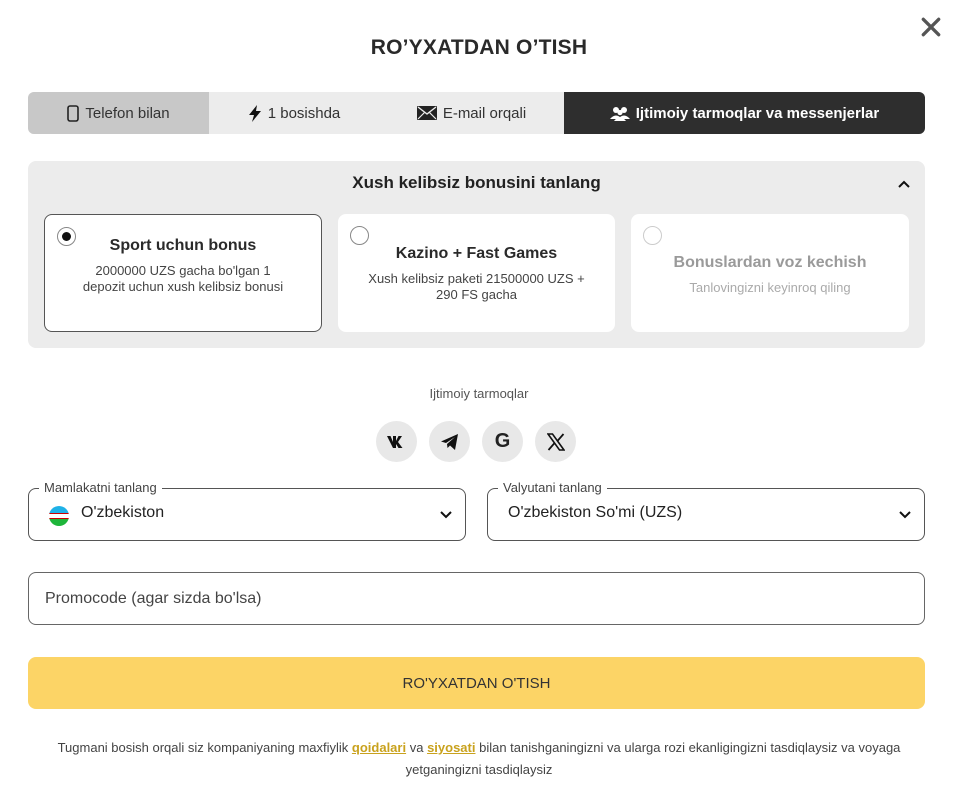  What do you see at coordinates (100, 487) in the screenshot?
I see `country-label: Mamlakatni tanlang` at bounding box center [100, 487].